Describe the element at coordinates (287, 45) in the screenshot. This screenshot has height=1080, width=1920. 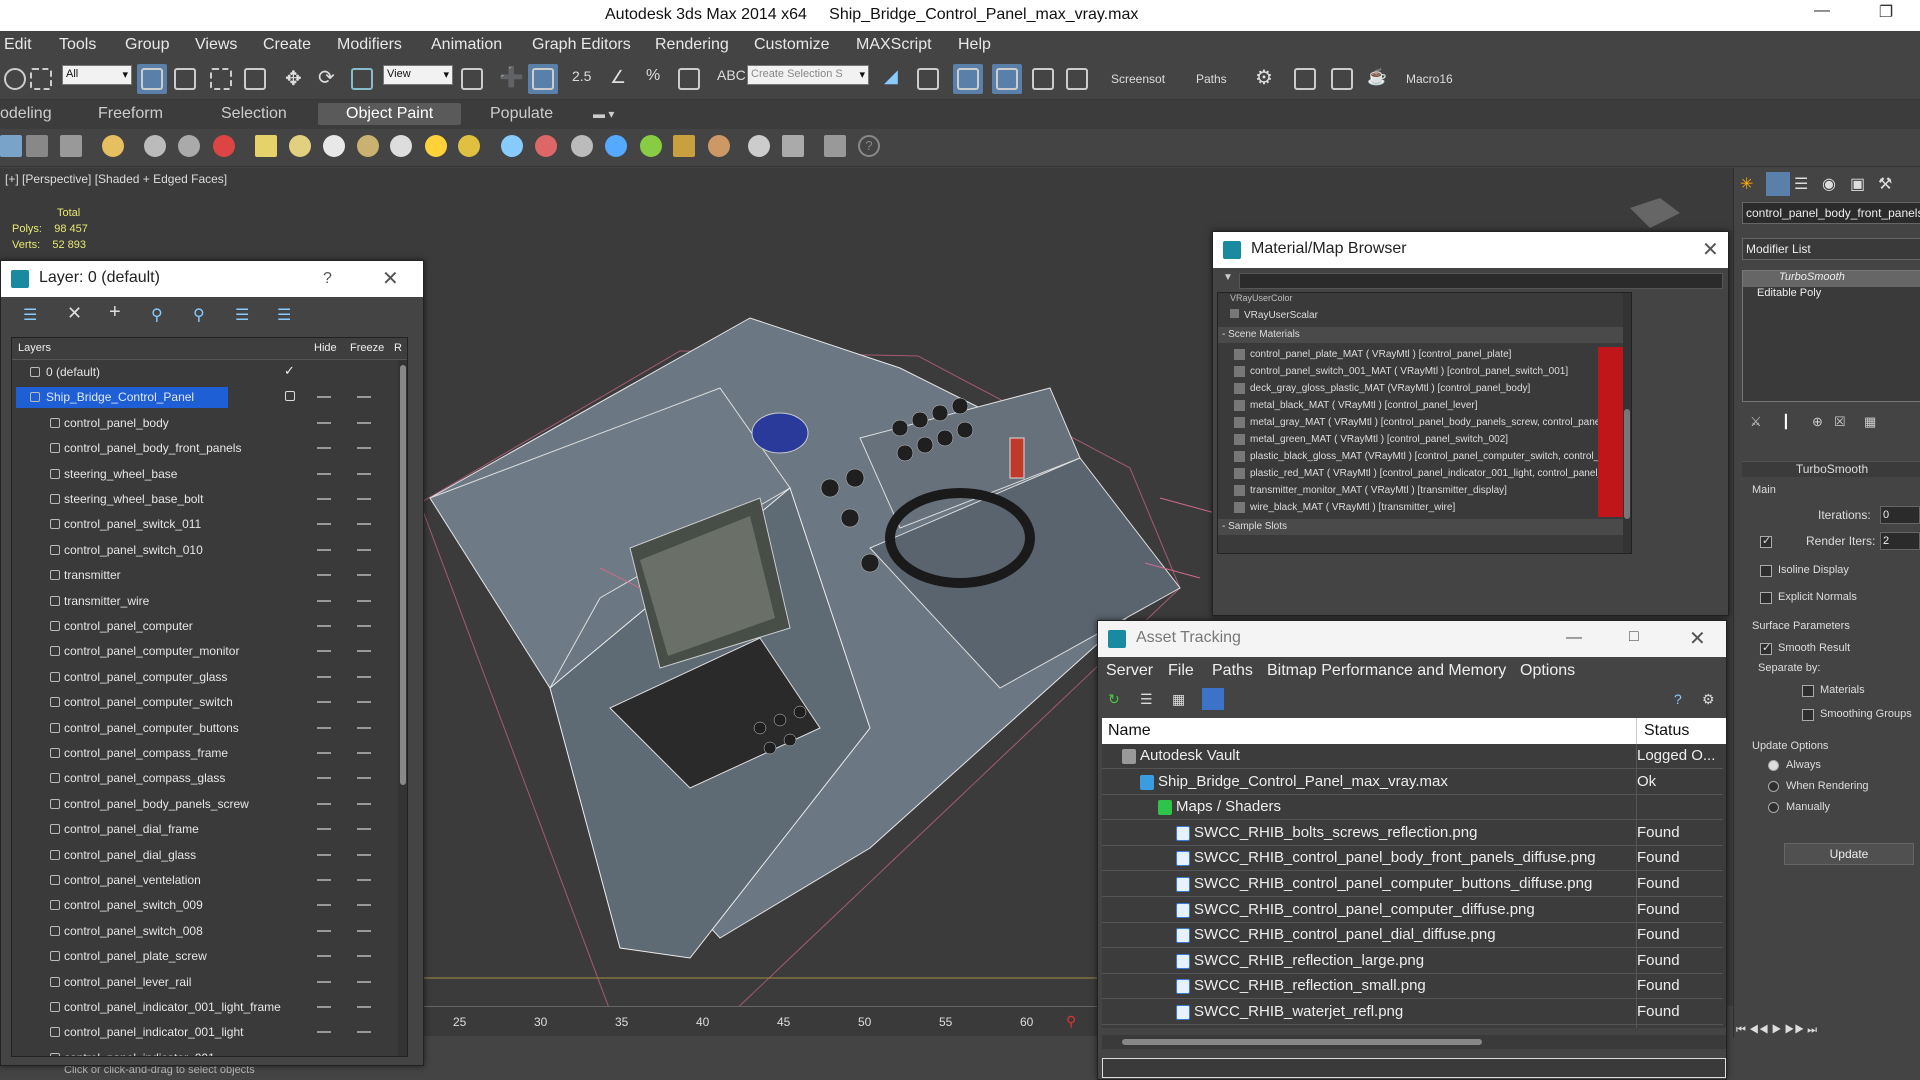
I see `menu-create: Create` at that location.